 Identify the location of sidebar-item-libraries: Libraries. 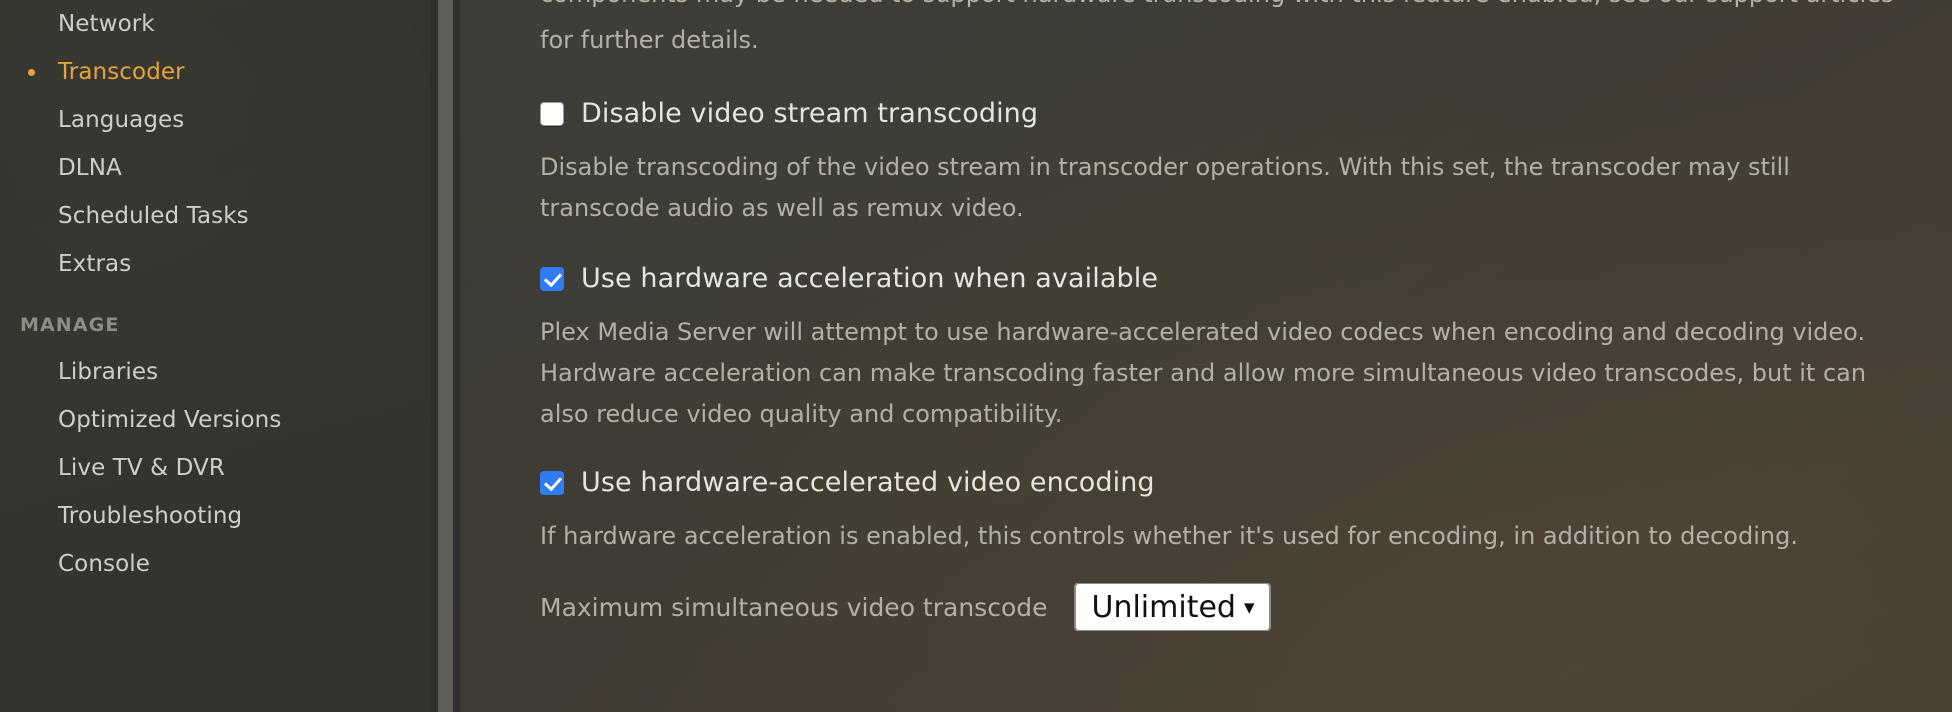
(215, 372).